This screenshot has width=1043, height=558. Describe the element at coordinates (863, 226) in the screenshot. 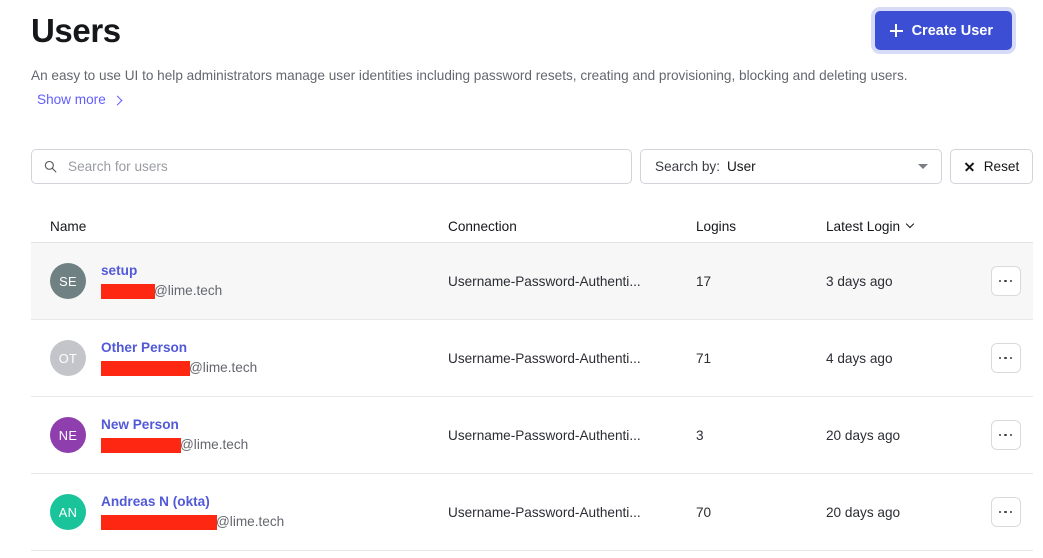

I see `column-header-latest-login-label: Latest Login` at that location.